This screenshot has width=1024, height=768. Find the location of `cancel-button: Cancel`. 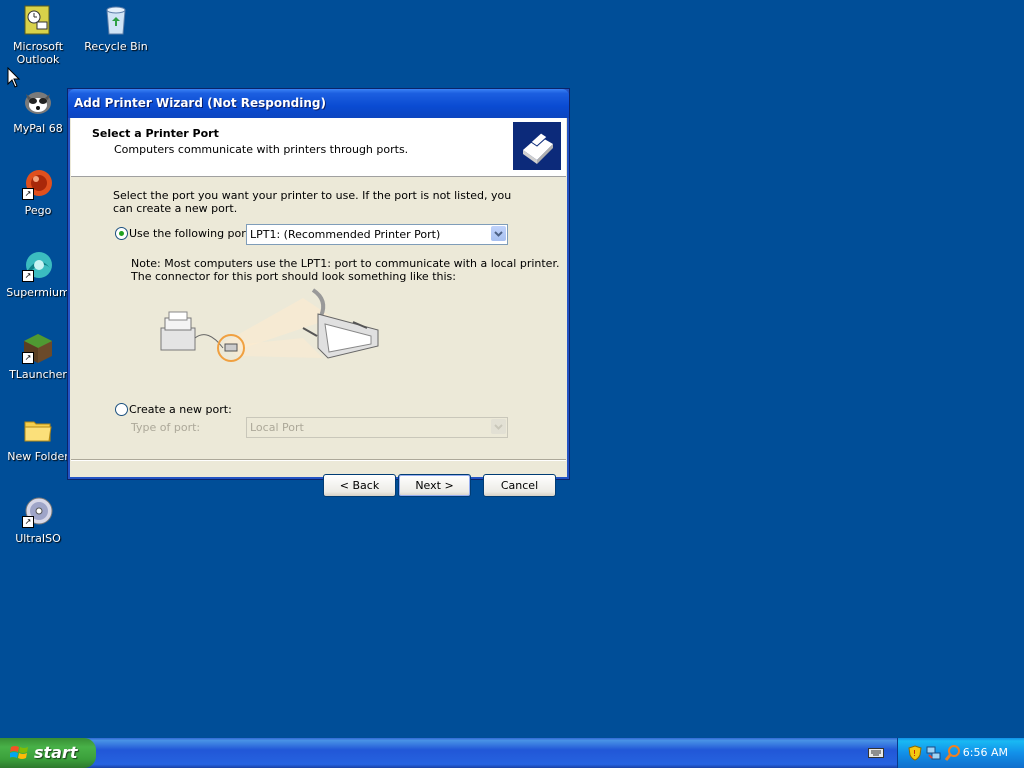

cancel-button: Cancel is located at coordinates (519, 485).